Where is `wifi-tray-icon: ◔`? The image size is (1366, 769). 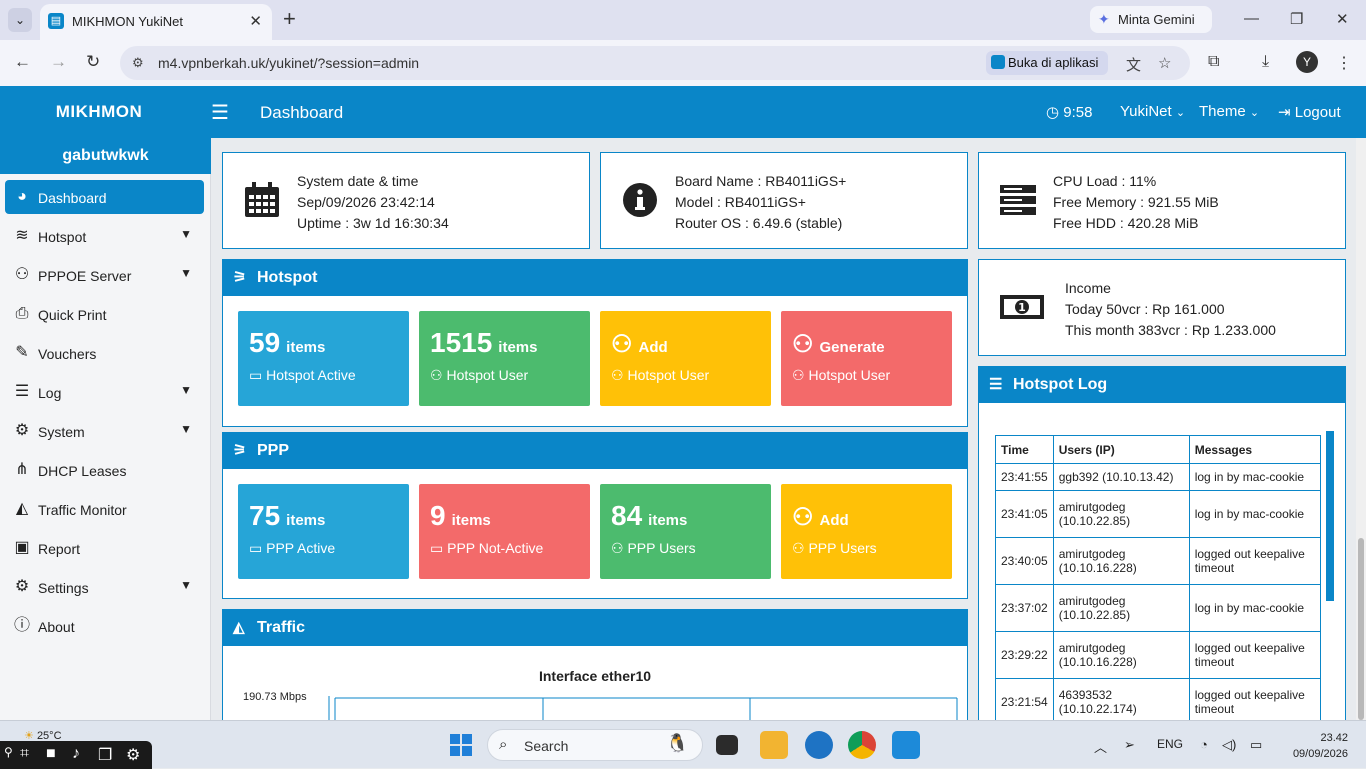 wifi-tray-icon: ◔ is located at coordinates (1204, 744).